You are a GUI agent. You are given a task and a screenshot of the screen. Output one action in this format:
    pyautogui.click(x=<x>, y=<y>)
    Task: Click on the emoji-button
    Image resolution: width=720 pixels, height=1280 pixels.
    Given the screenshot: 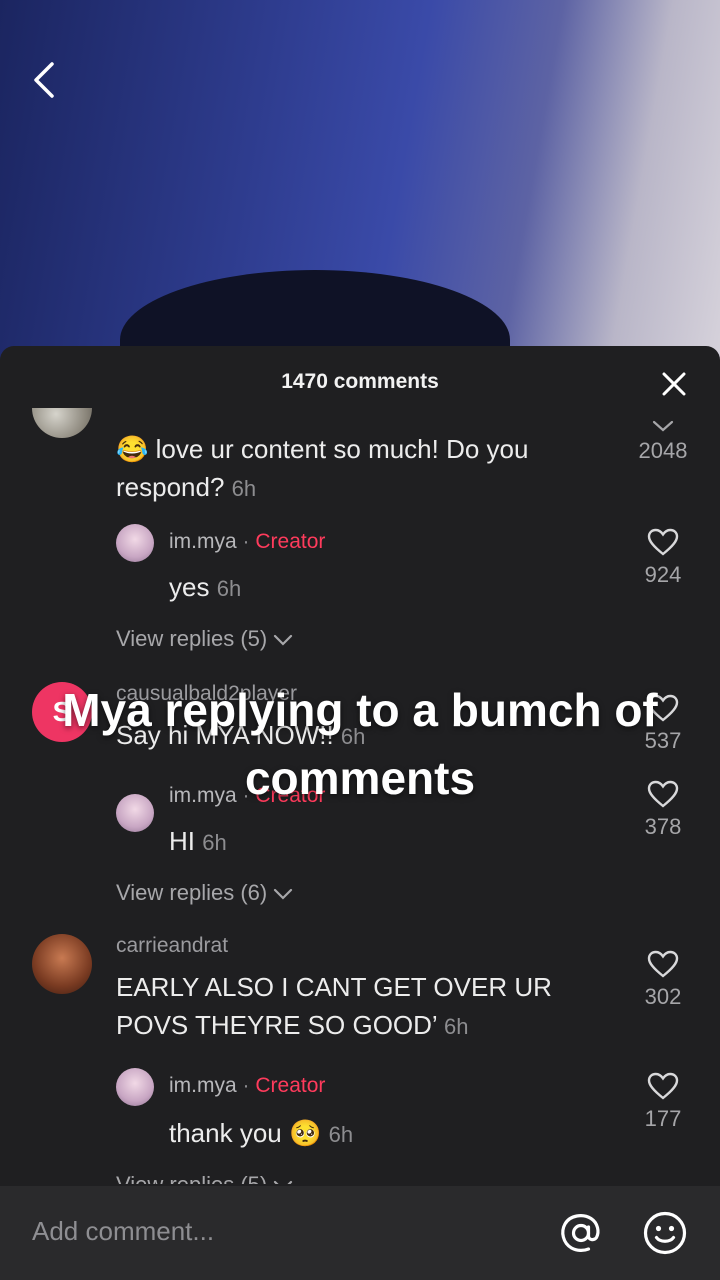 What is the action you would take?
    pyautogui.click(x=665, y=1235)
    